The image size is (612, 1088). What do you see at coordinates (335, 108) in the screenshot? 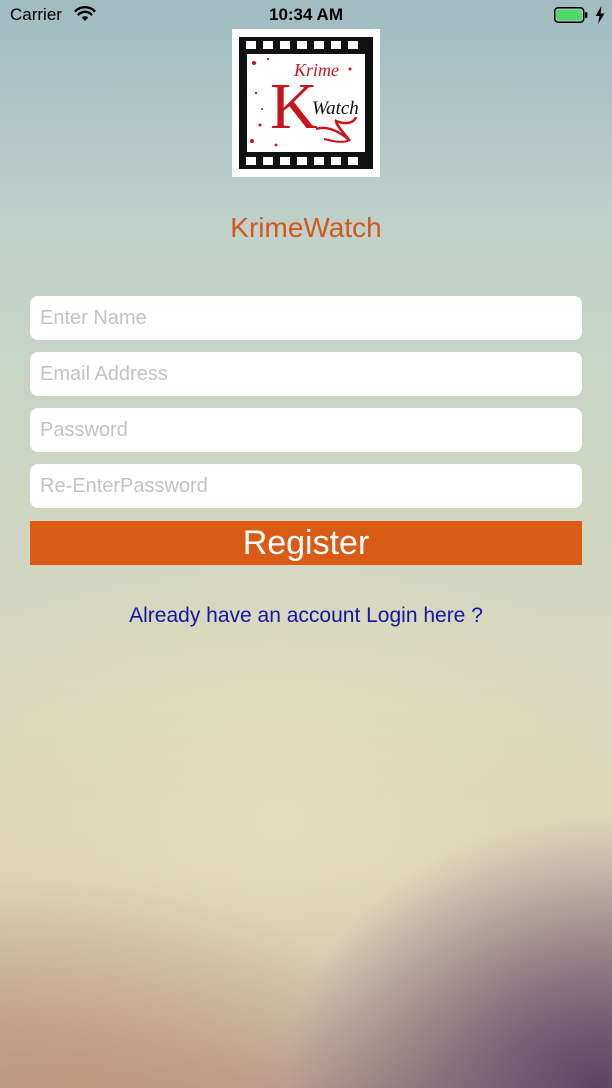
I see `svg-text: Watch` at bounding box center [335, 108].